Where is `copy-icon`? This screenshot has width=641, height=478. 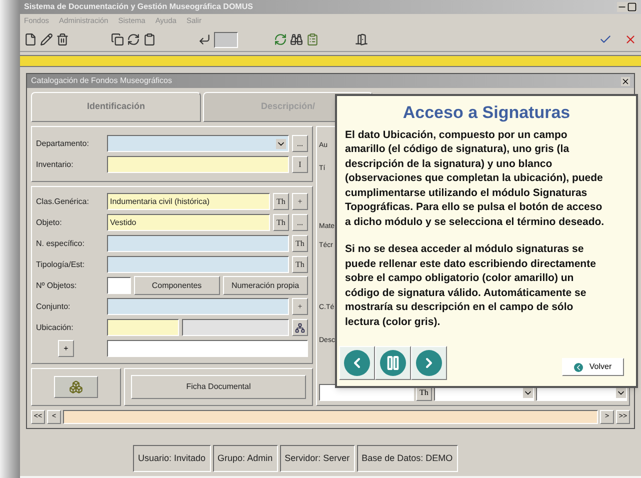 copy-icon is located at coordinates (117, 39).